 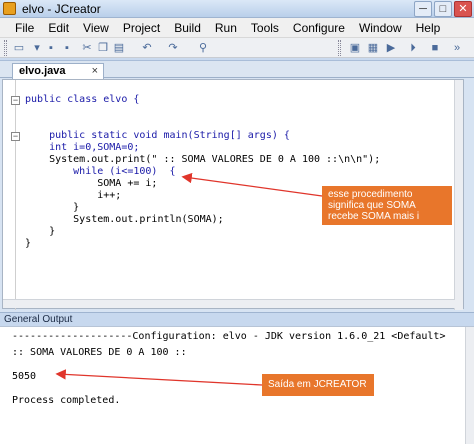 What do you see at coordinates (203, 48) in the screenshot?
I see `find-icon: ⚲` at bounding box center [203, 48].